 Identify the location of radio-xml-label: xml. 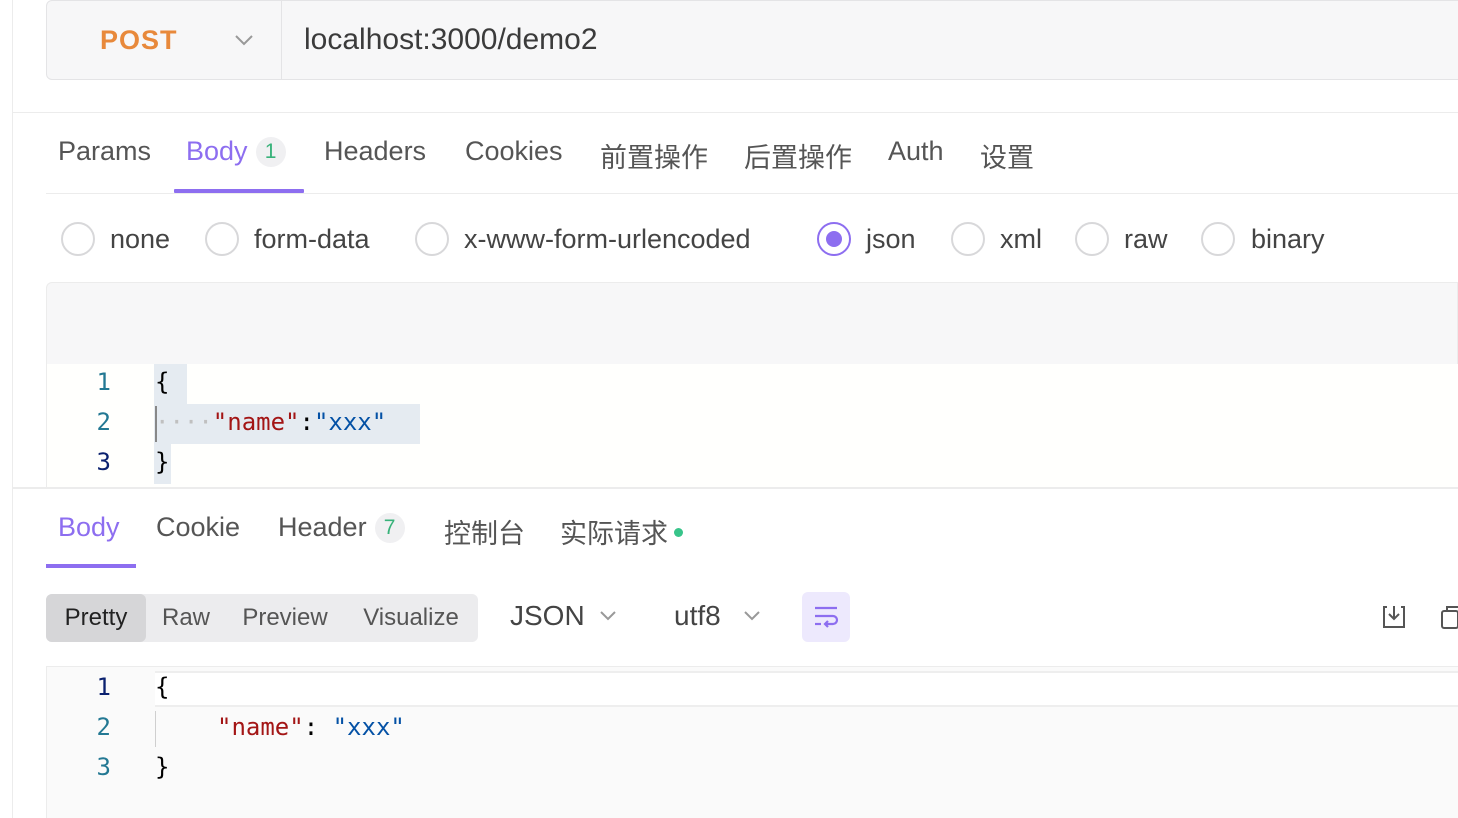
(1021, 239).